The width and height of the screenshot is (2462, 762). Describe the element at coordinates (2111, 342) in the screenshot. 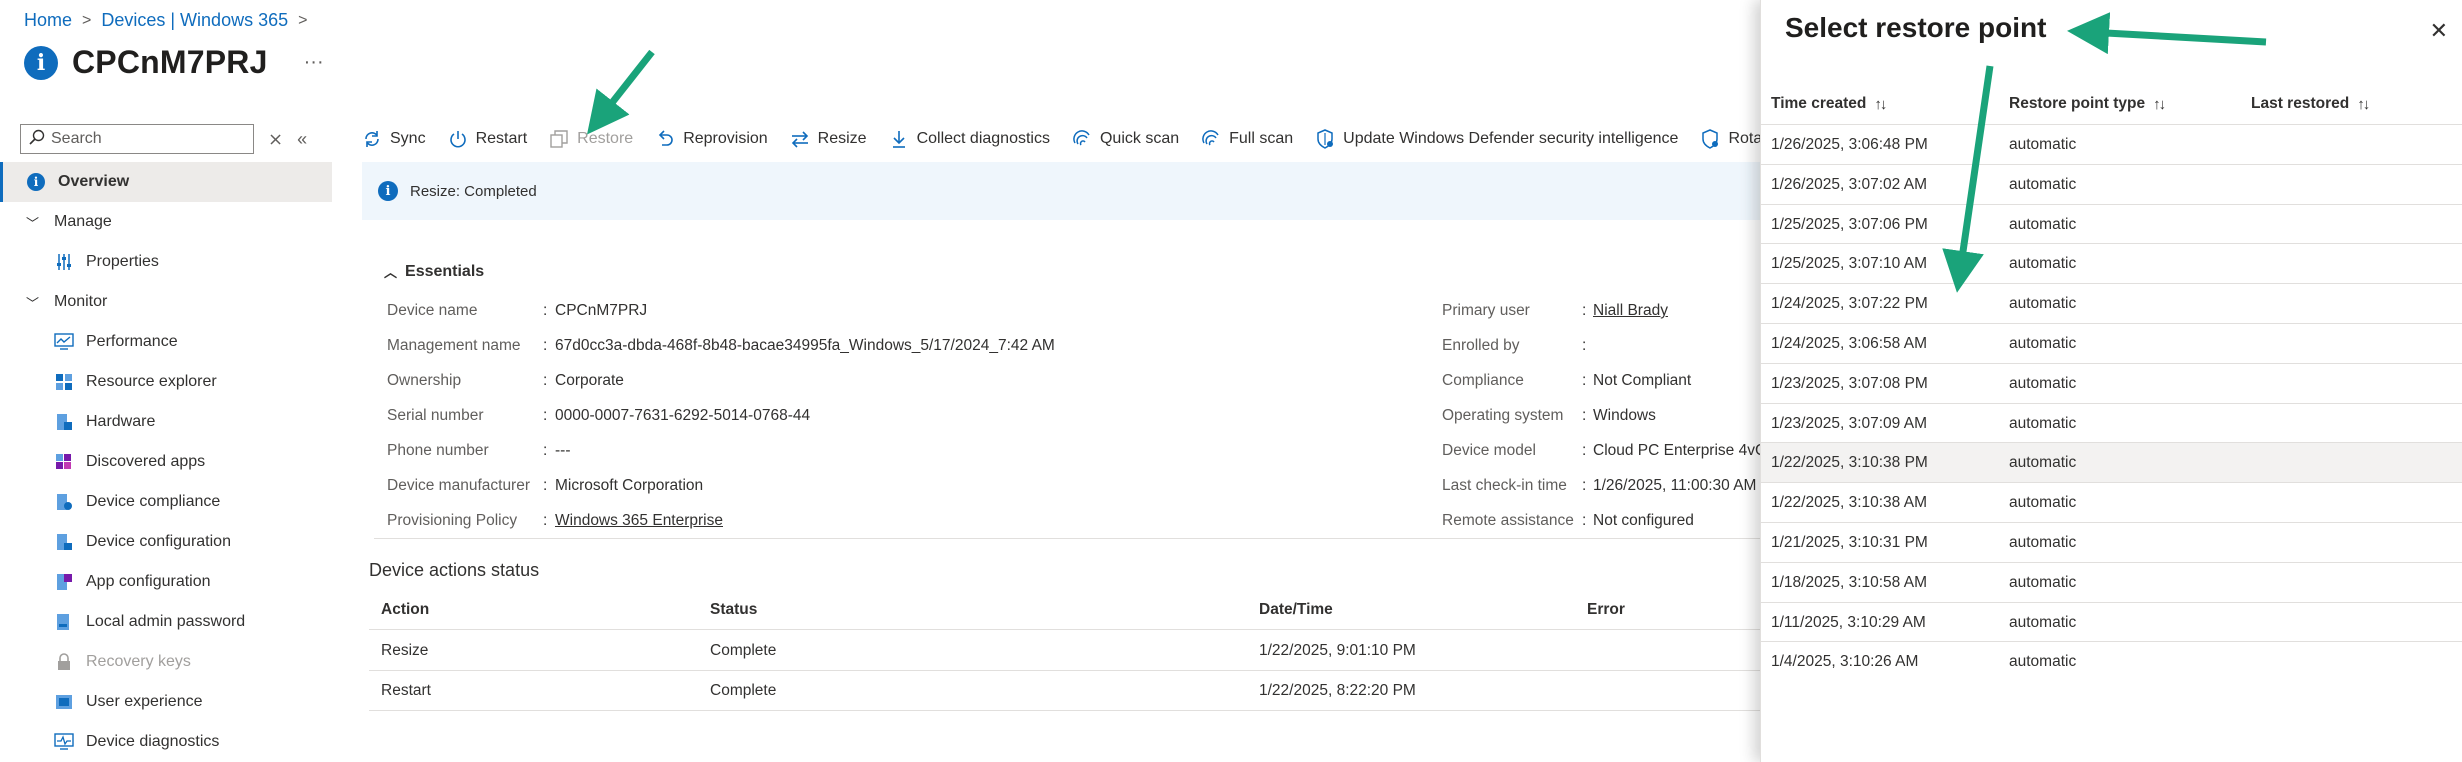

I see `table-row: 1/24/2025, 3:06:58 AM automatic` at that location.